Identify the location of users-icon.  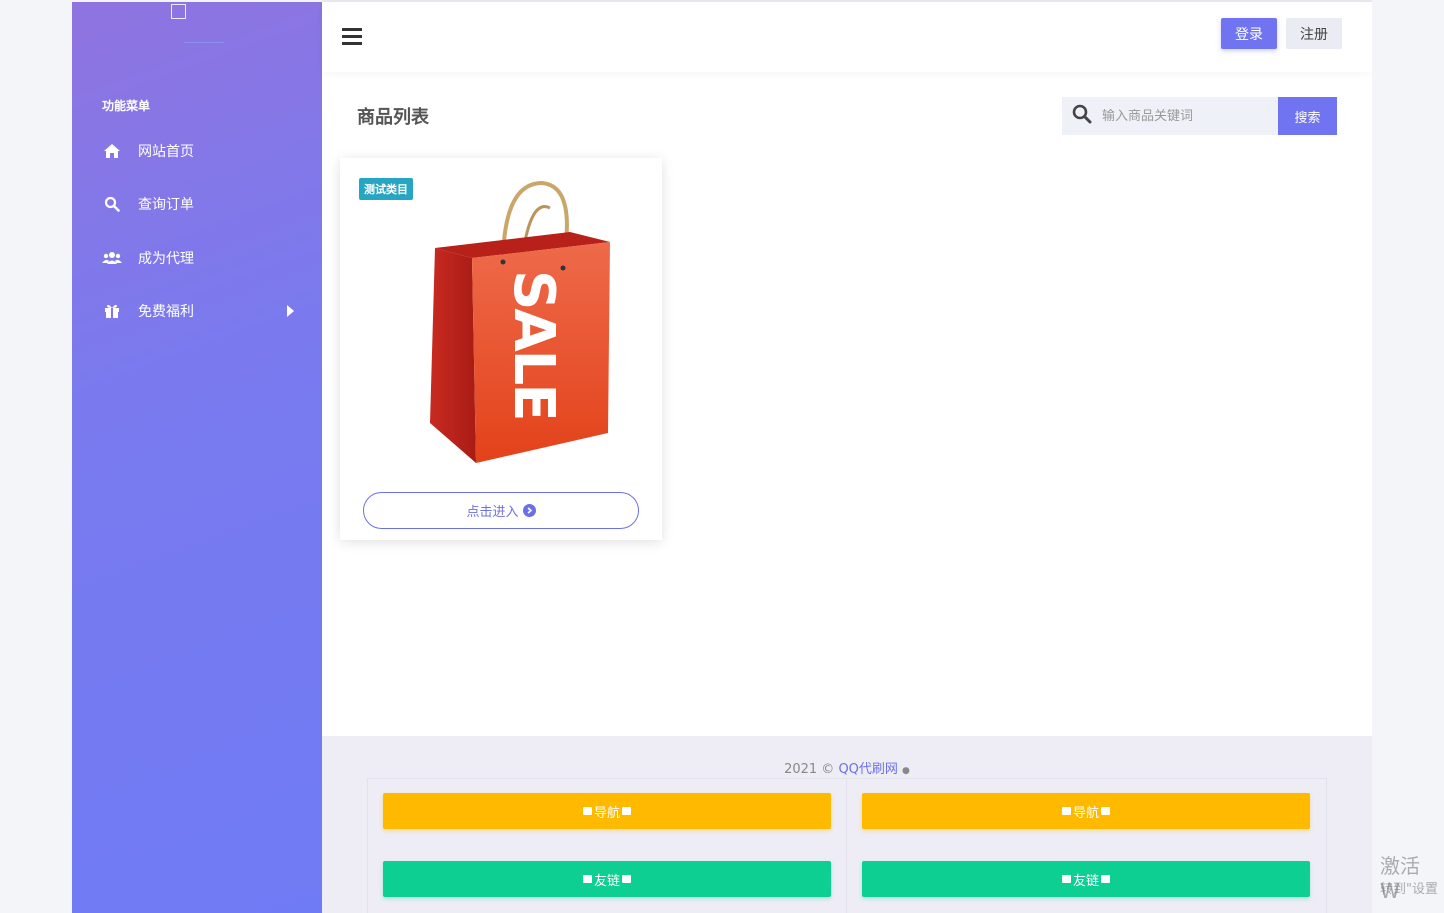
(112, 258).